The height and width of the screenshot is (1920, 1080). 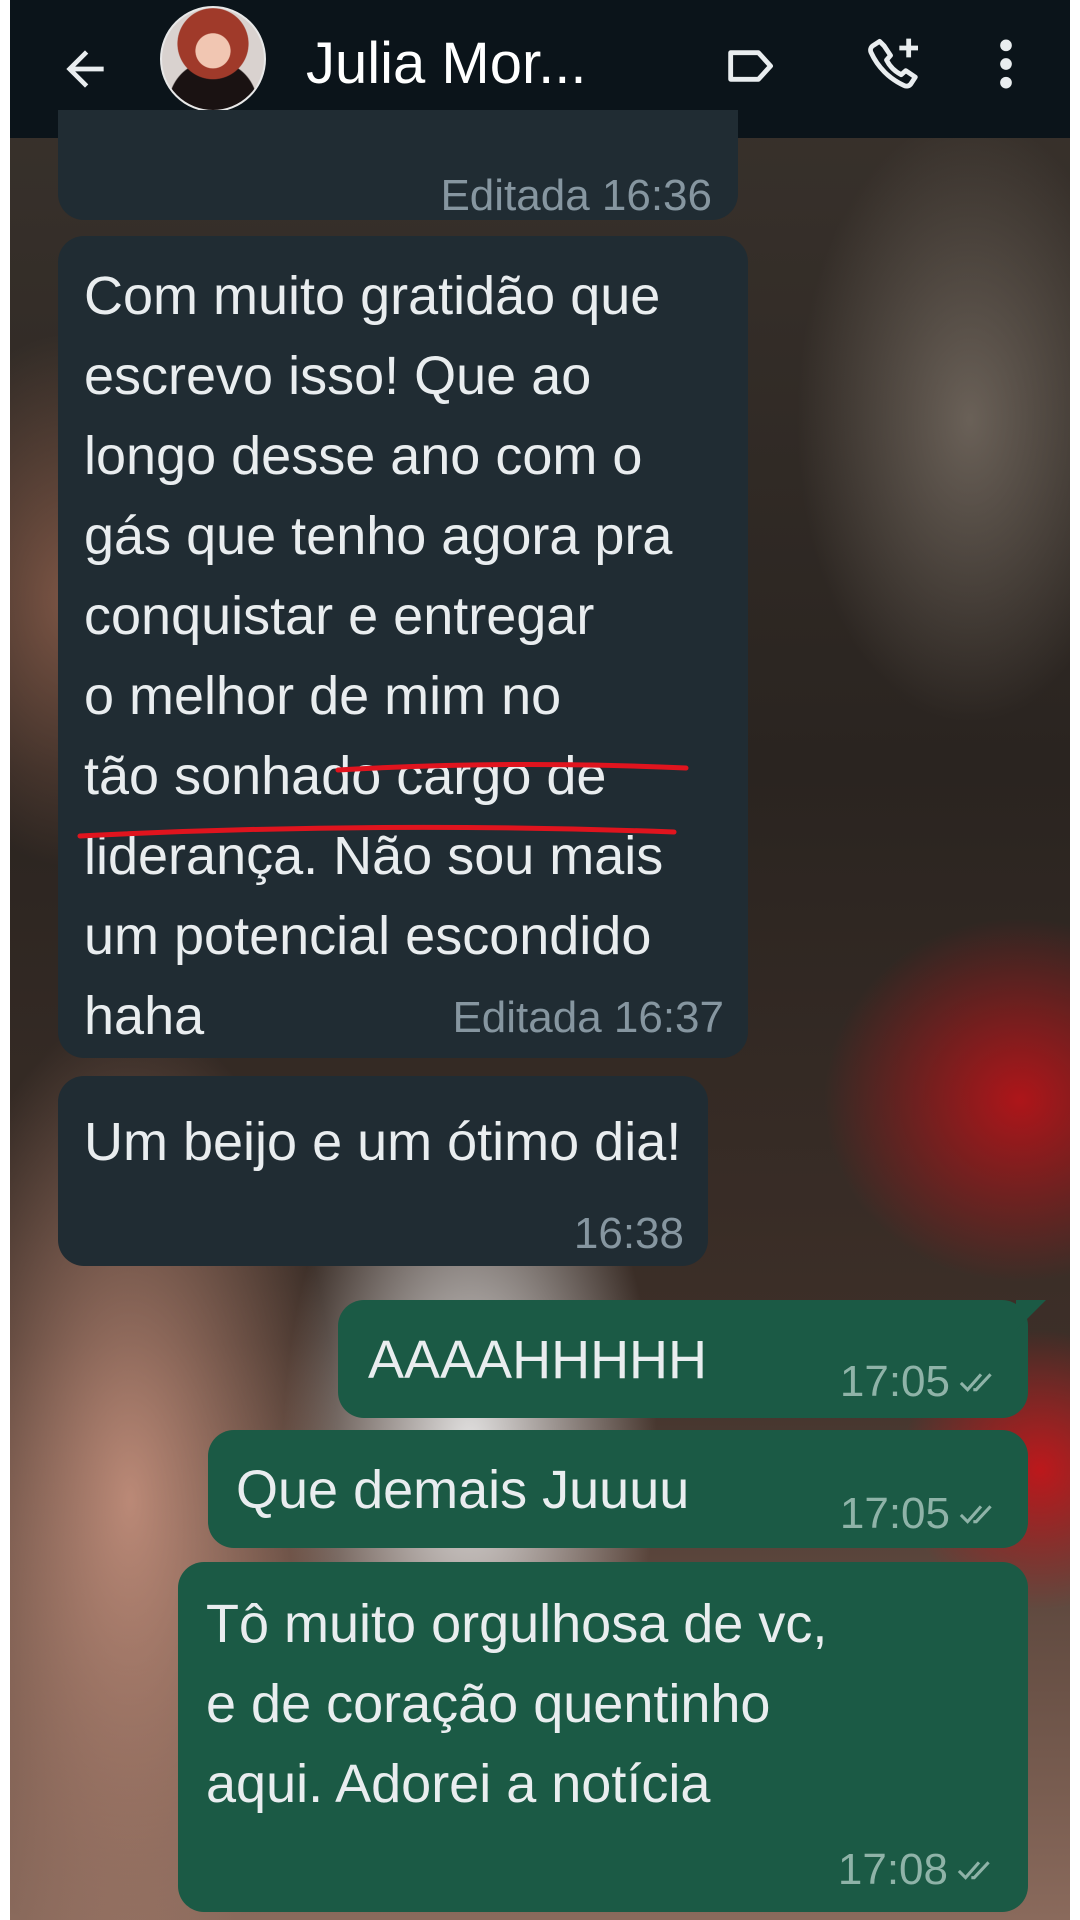 I want to click on message-meta: 17:08, so click(x=920, y=1870).